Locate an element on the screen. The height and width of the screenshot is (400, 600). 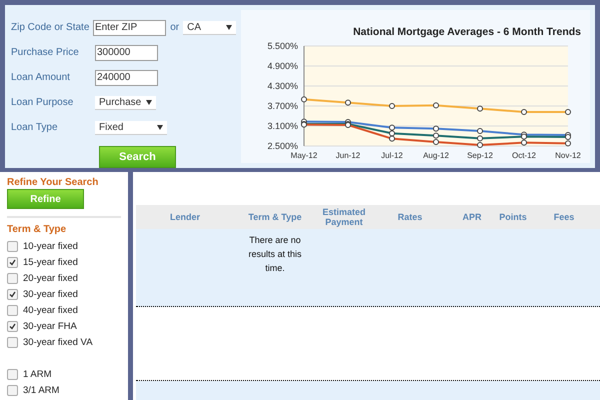
x-tick-label: Aug-12 is located at coordinates (436, 155).